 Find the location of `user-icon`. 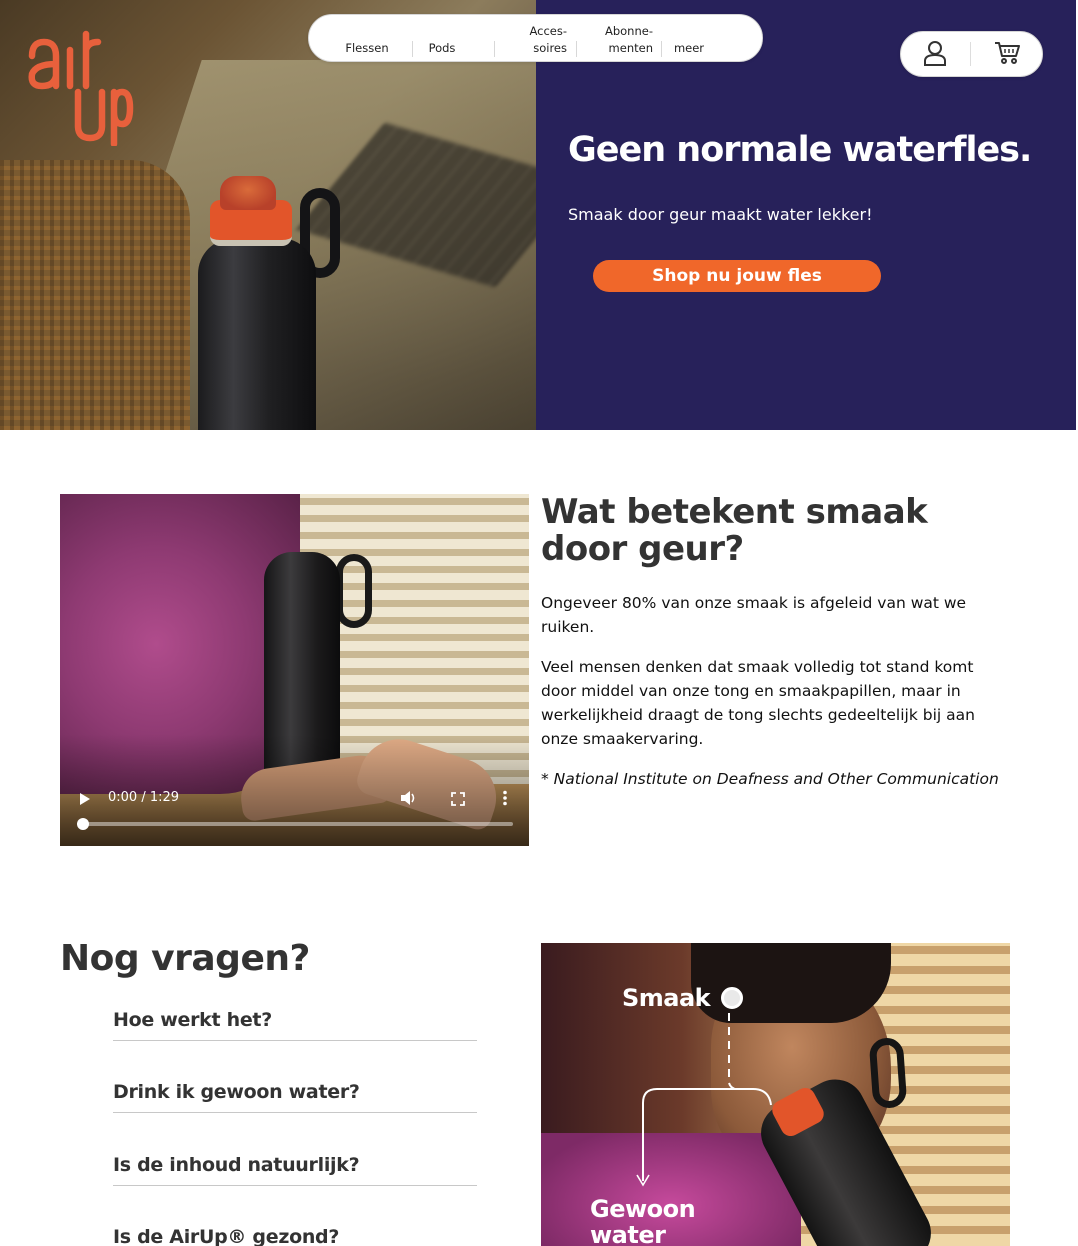

user-icon is located at coordinates (935, 55).